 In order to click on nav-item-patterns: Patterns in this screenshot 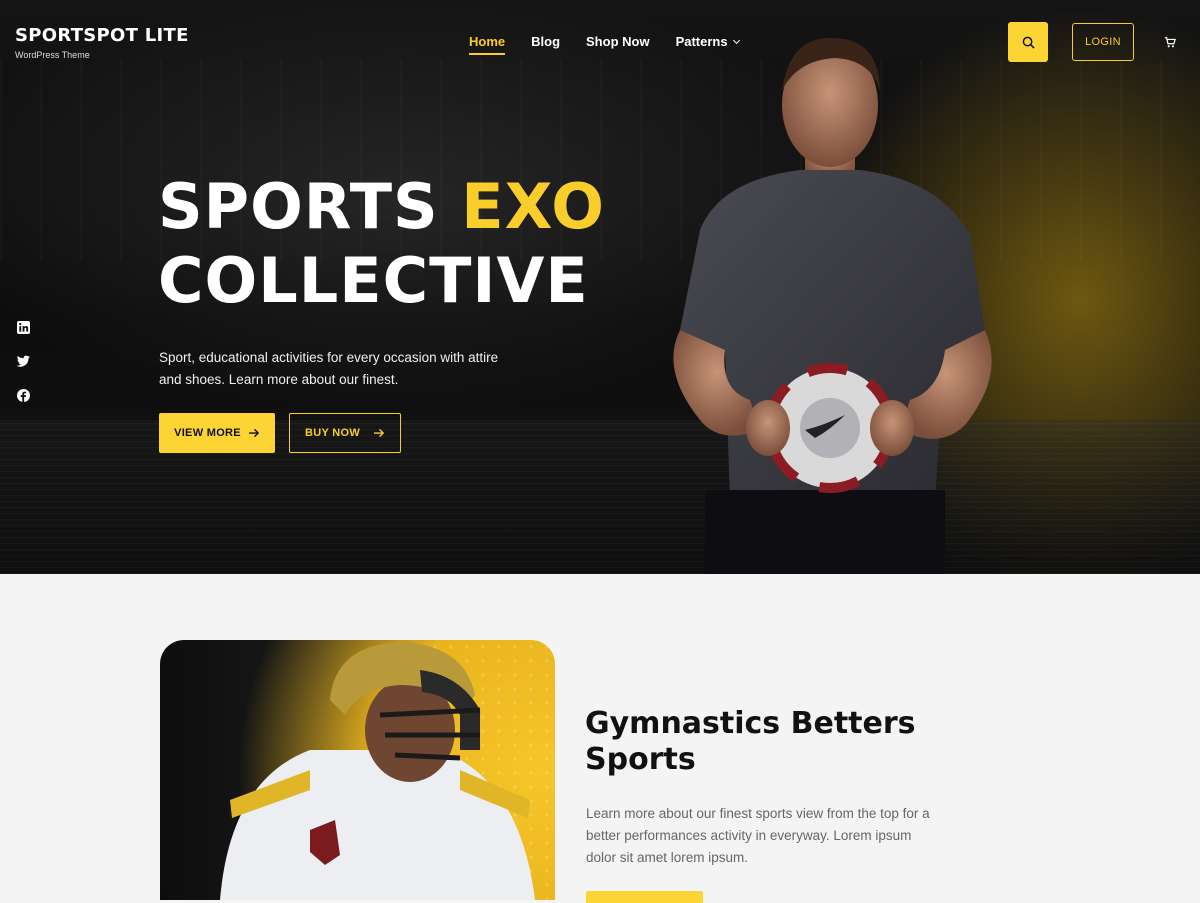, I will do `click(707, 44)`.